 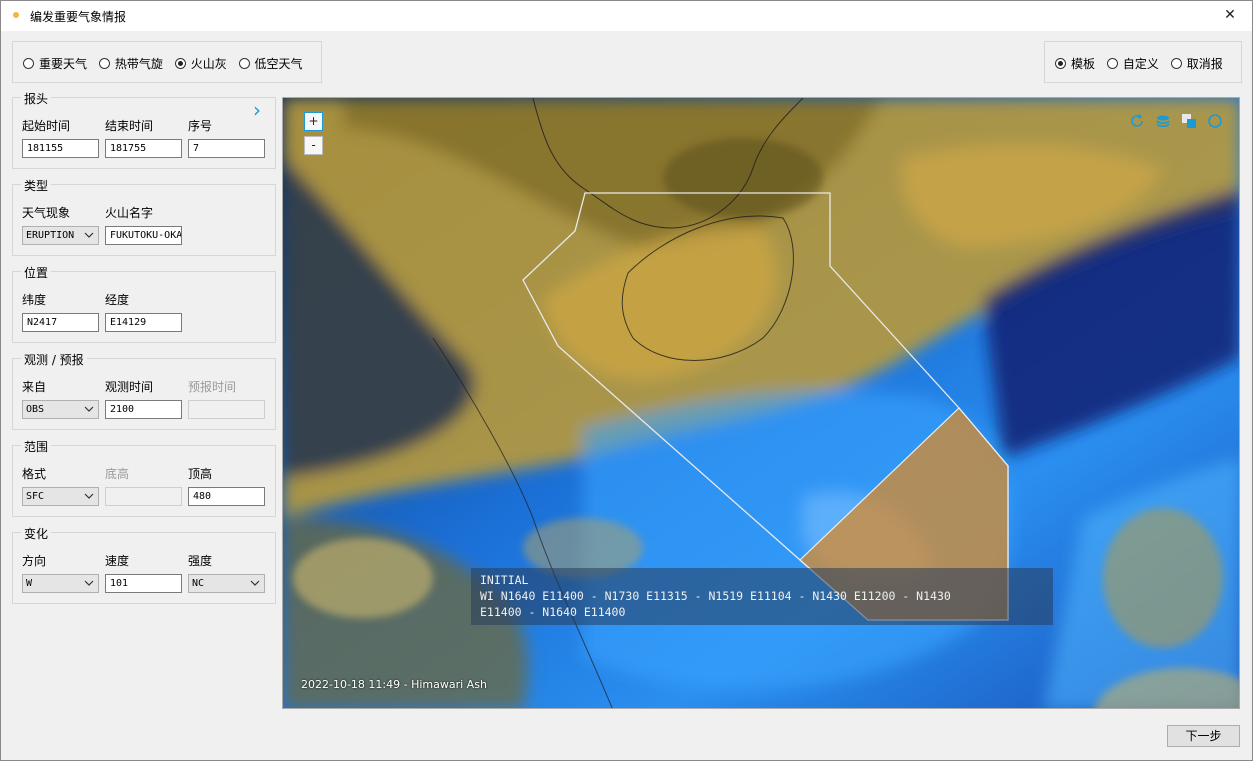 I want to click on direction-select: W, so click(x=60, y=583).